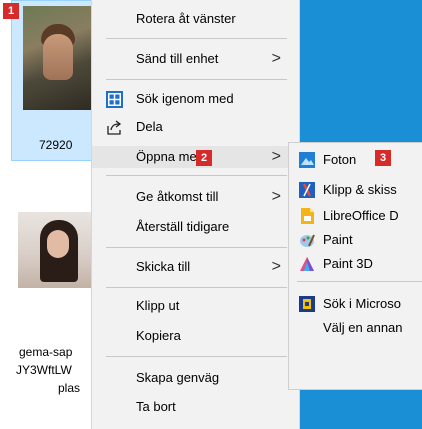  I want to click on desktop-background, so click(360, 74).